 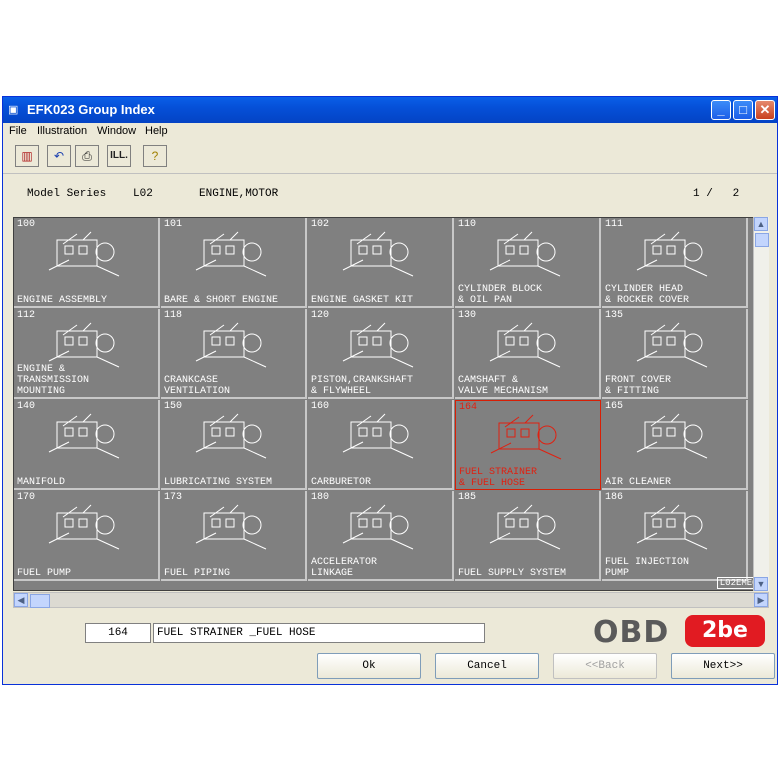 I want to click on group-number: 110, so click(x=467, y=224).